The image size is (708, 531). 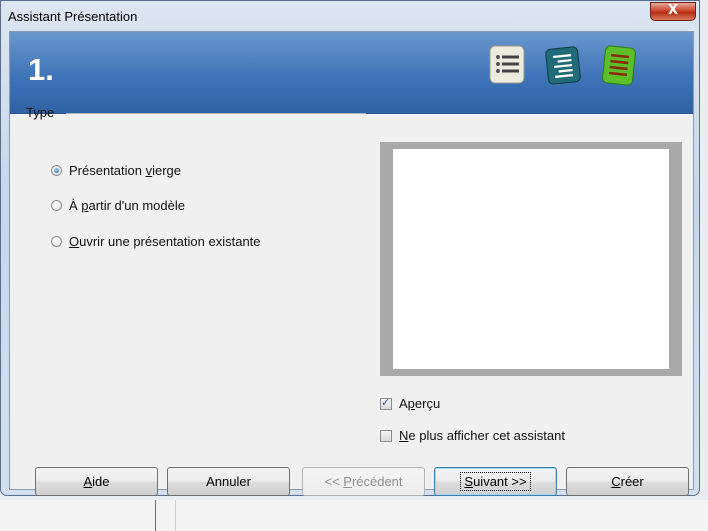 I want to click on previous-button: << Précédent, so click(x=363, y=481).